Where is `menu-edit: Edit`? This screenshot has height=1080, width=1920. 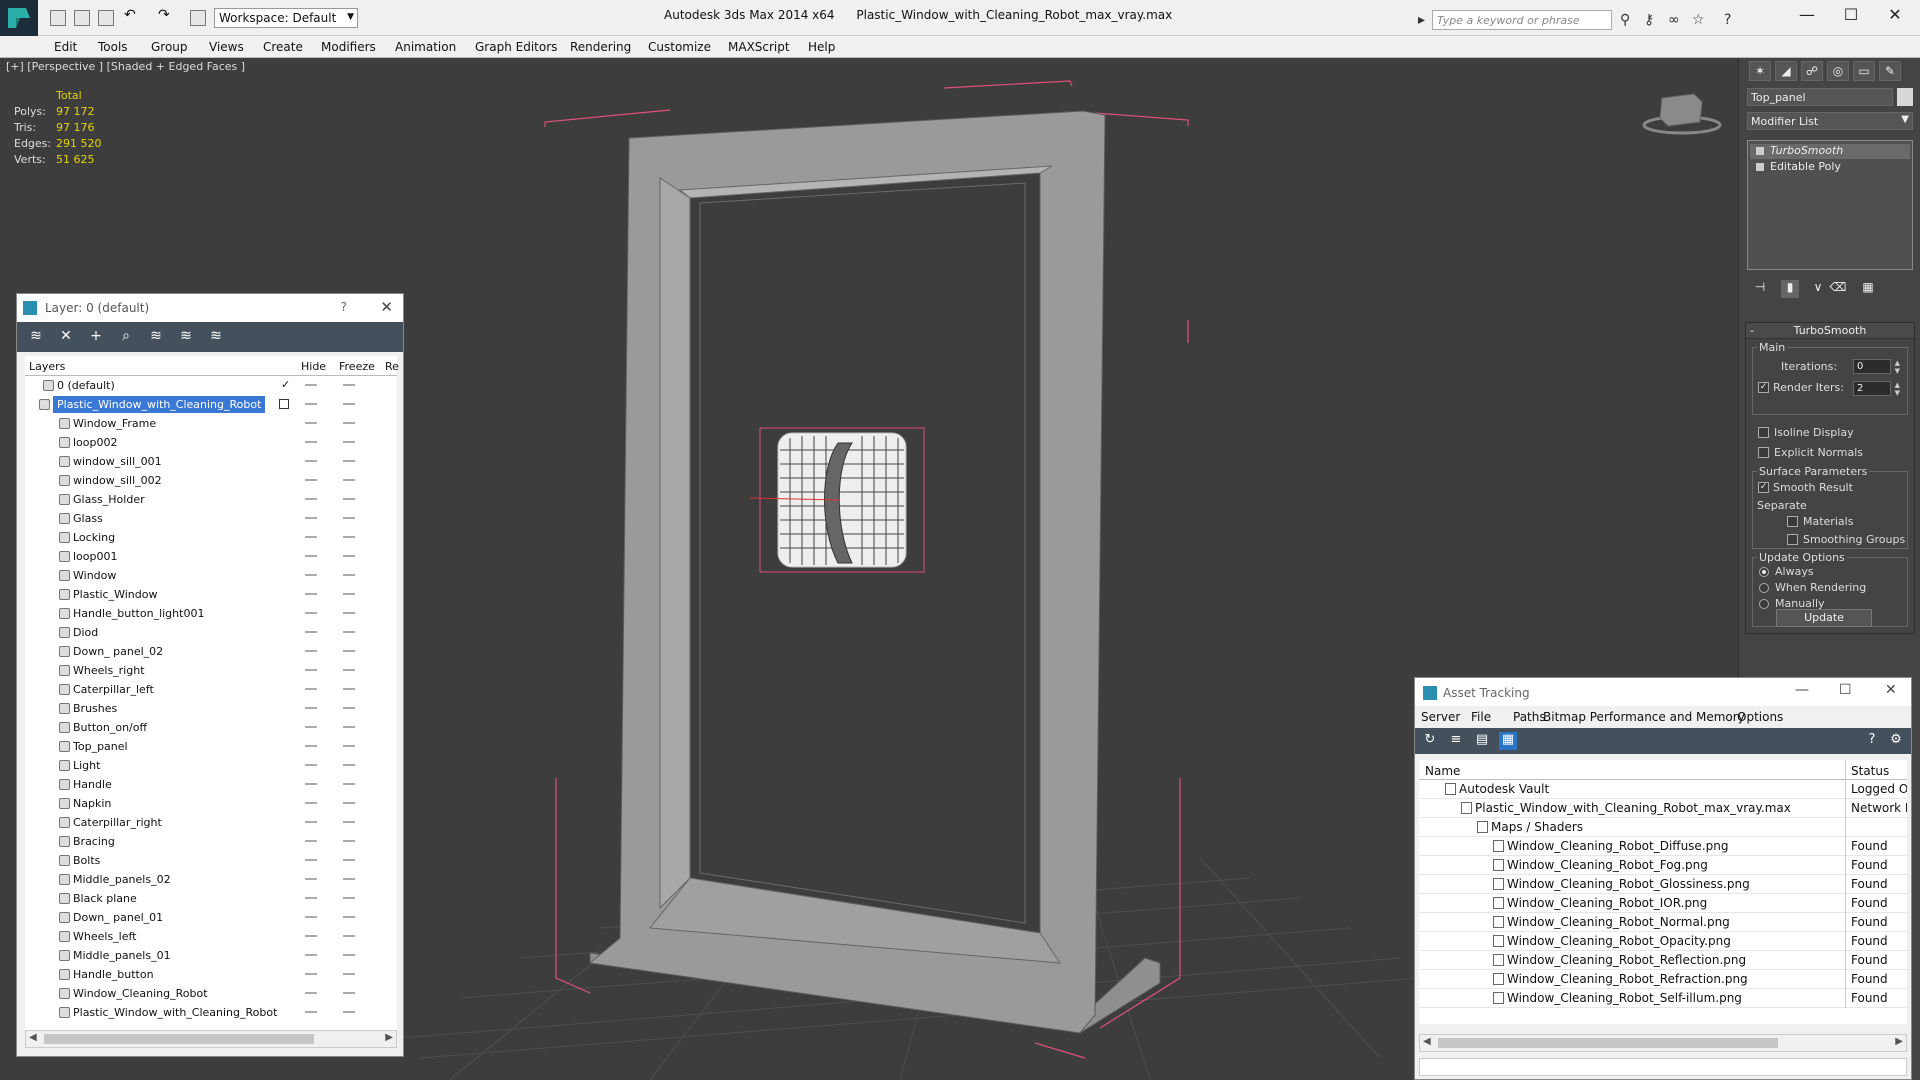
menu-edit: Edit is located at coordinates (65, 47).